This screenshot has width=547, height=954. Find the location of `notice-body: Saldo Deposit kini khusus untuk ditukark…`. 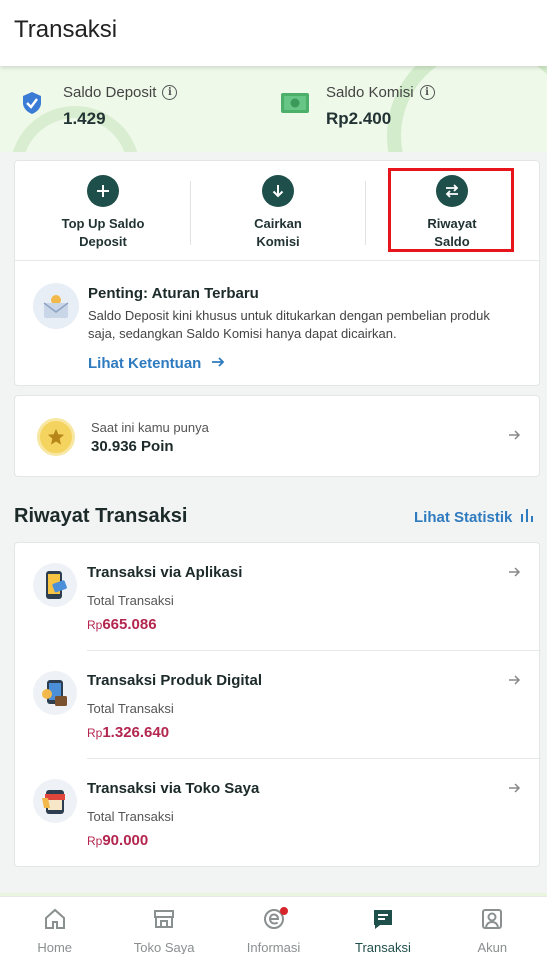

notice-body: Saldo Deposit kini khusus untuk ditukark… is located at coordinates (289, 324).